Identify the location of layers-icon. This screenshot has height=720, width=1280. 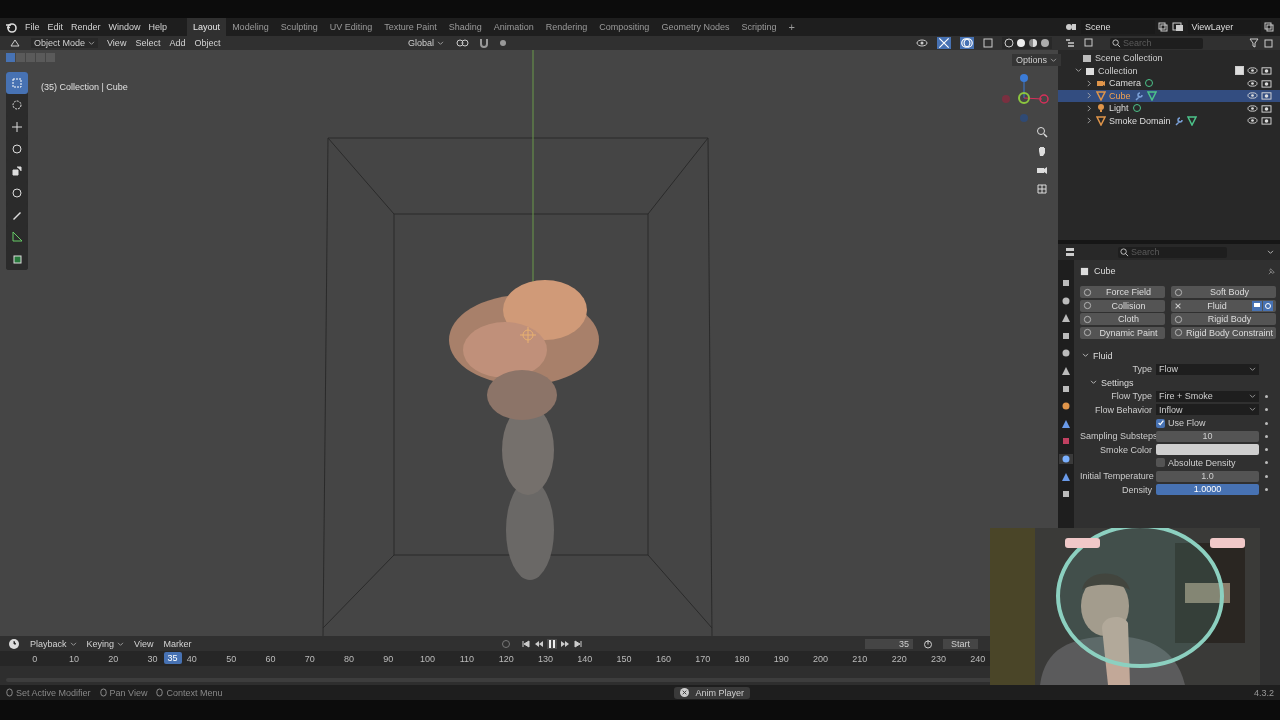
(1177, 27).